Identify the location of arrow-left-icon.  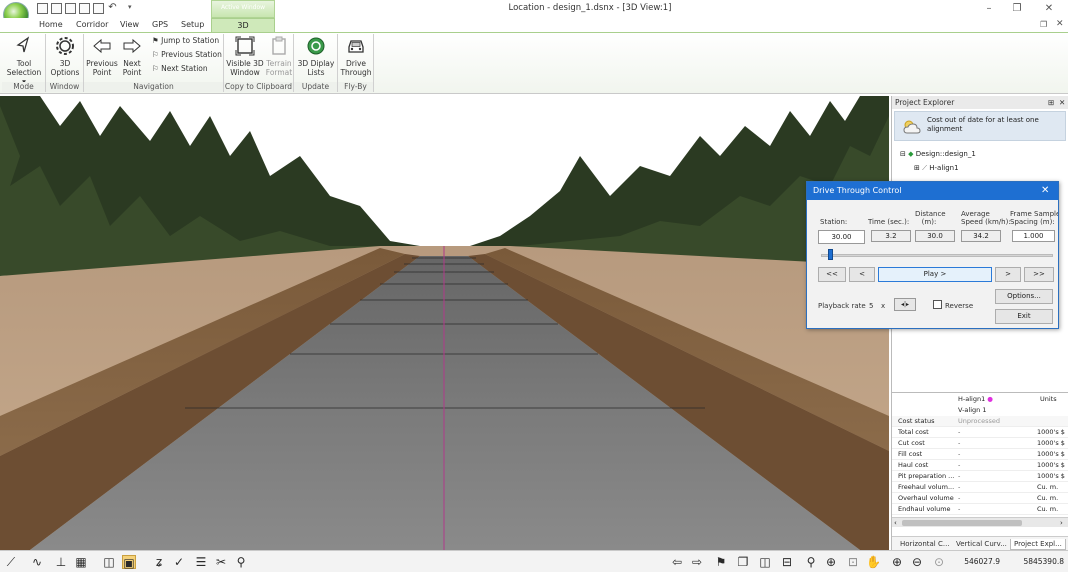
(102, 46).